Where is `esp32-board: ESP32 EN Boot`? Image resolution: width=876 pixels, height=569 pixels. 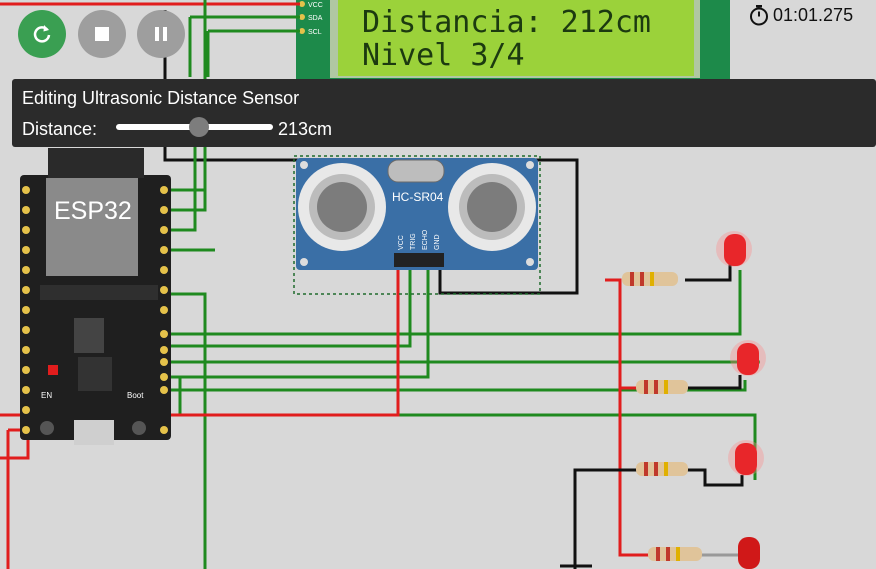 esp32-board: ESP32 EN Boot is located at coordinates (95, 296).